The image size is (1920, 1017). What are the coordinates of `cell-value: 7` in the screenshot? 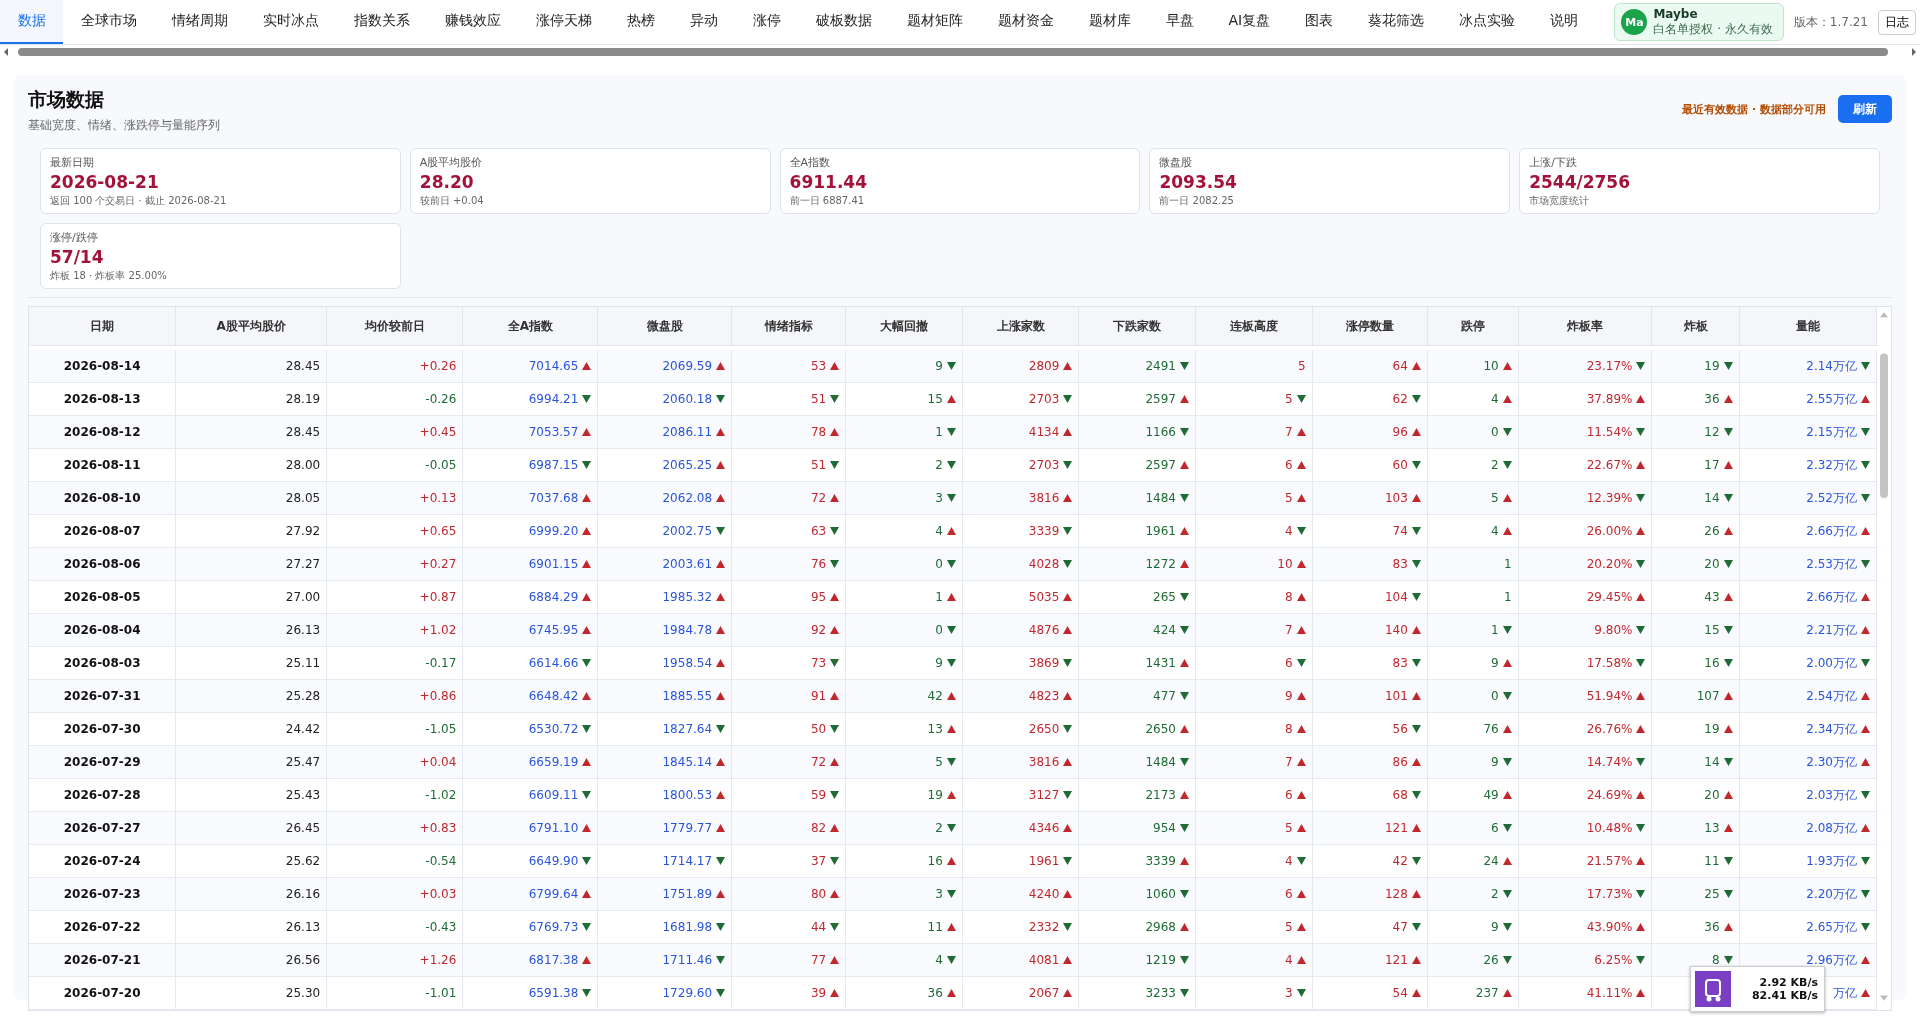 It's located at (1288, 762).